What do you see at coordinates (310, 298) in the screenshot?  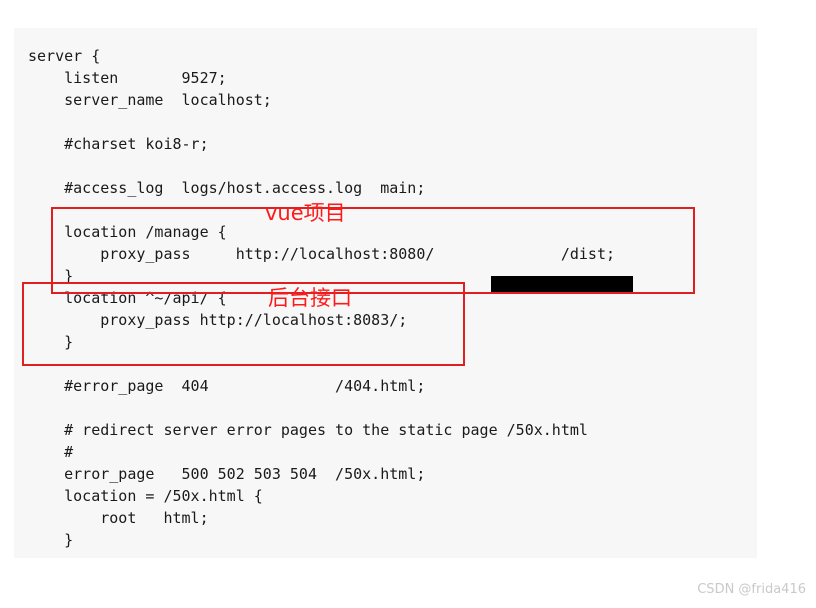 I see `annotation-label-backend-api: 后台接口` at bounding box center [310, 298].